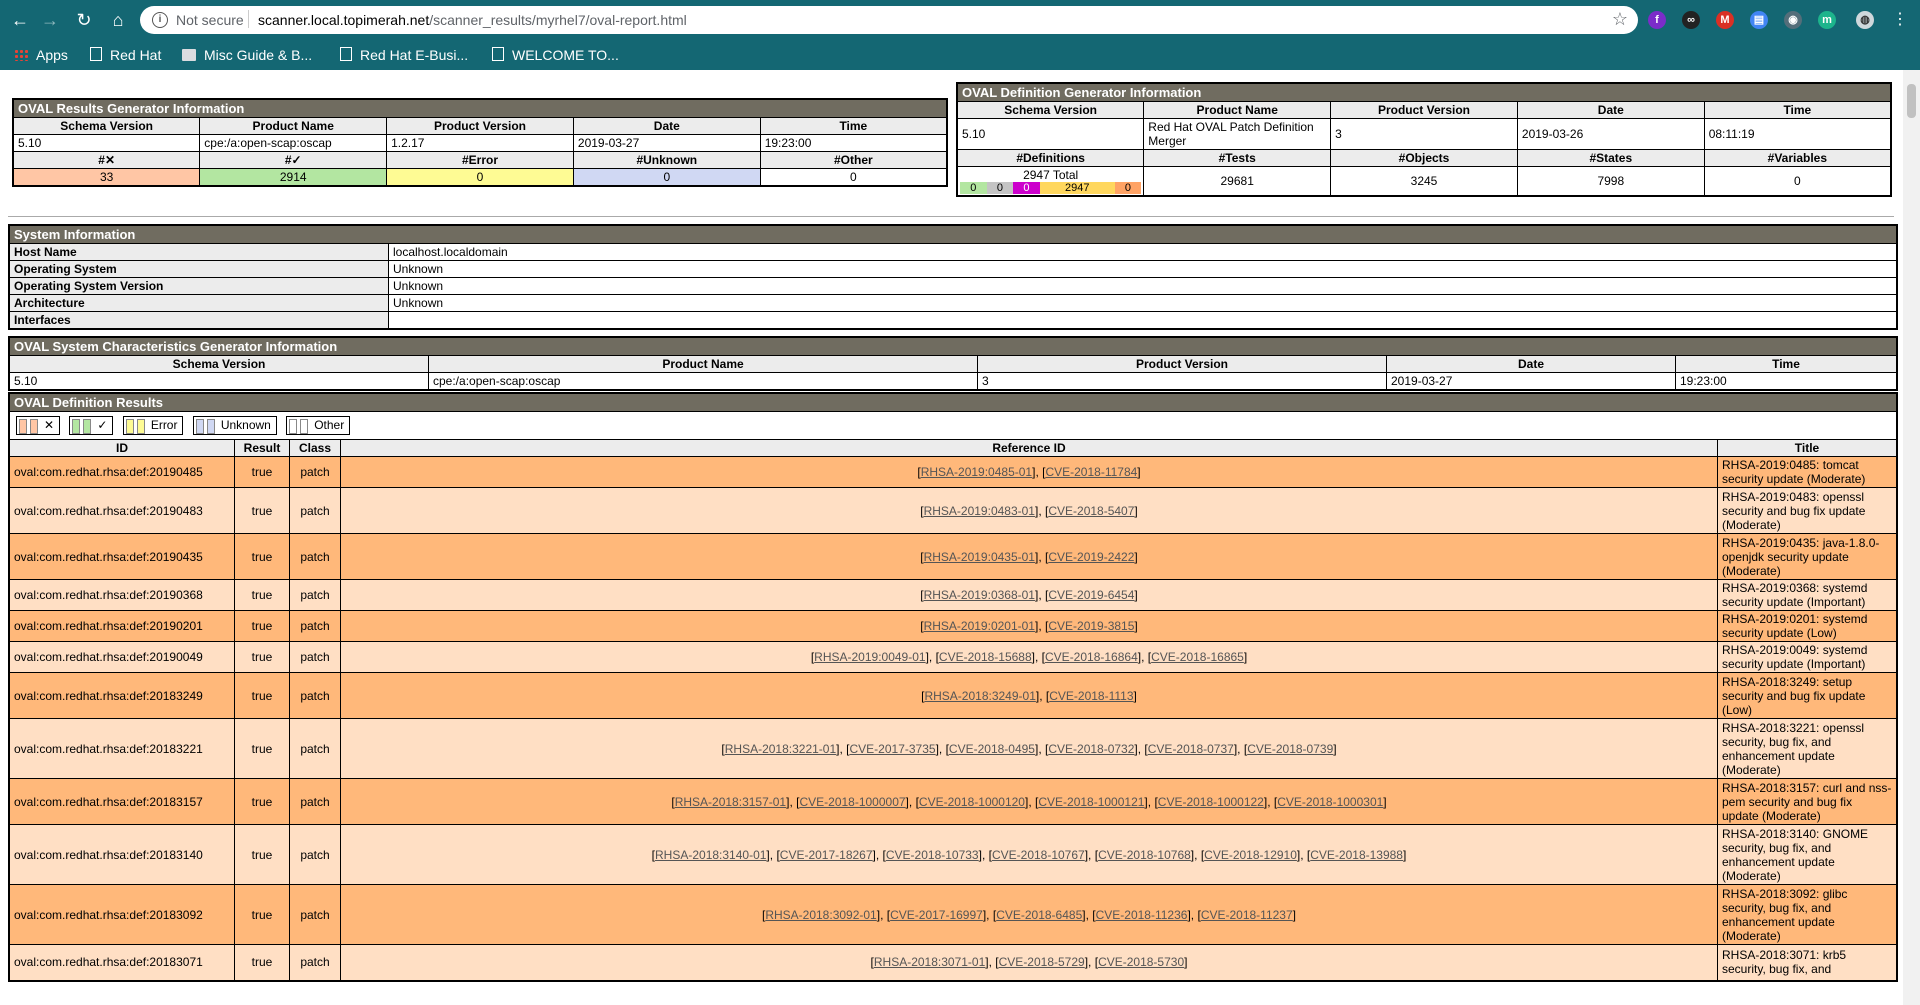  I want to click on reference-link: CVE-2018-5730, so click(1141, 962).